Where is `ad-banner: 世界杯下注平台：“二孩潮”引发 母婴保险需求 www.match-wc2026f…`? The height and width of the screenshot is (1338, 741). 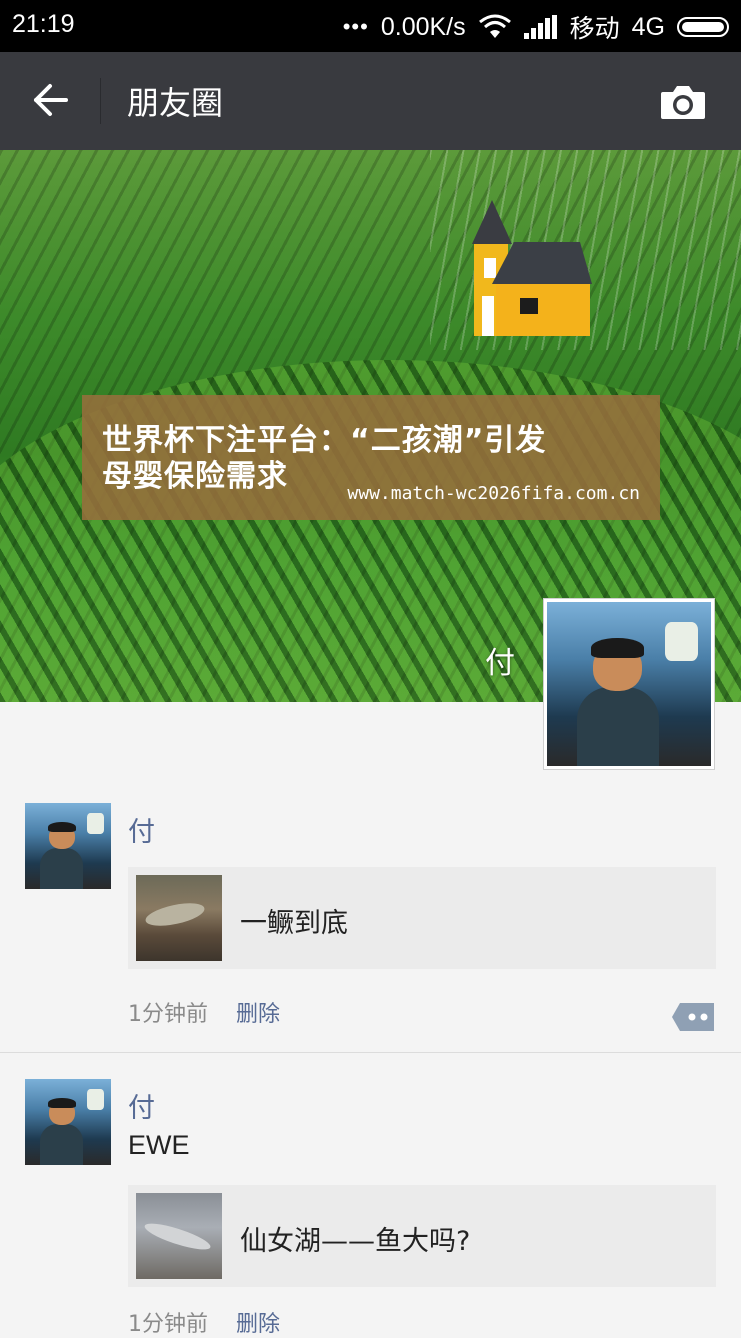 ad-banner: 世界杯下注平台：“二孩潮”引发 母婴保险需求 www.match-wc2026f… is located at coordinates (371, 457).